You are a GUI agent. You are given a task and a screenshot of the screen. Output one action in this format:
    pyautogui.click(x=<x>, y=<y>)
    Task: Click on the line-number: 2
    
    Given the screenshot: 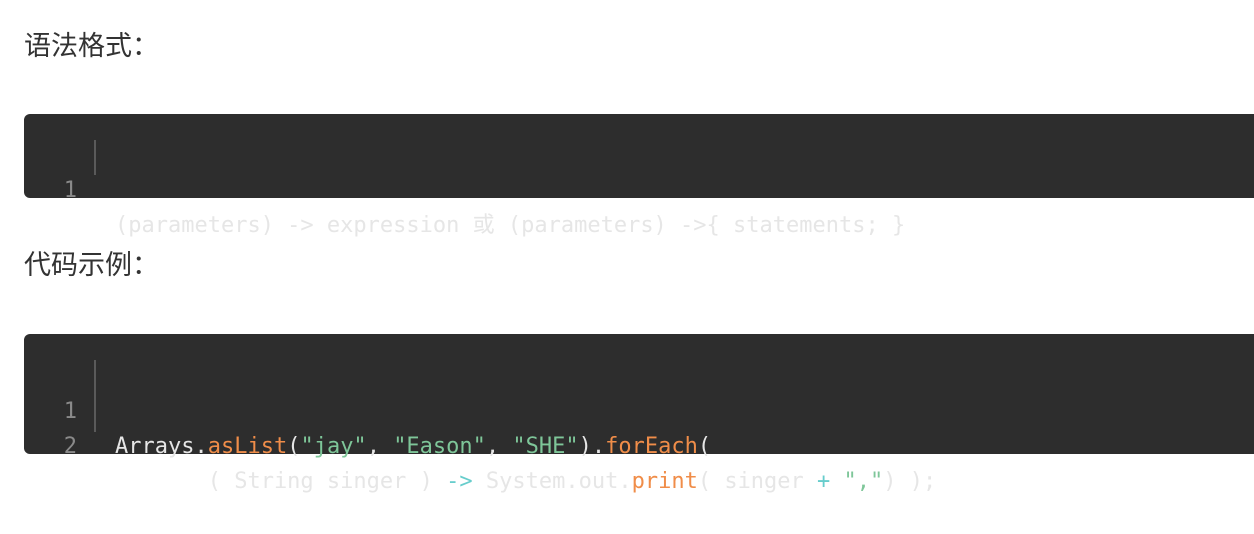 What is the action you would take?
    pyautogui.click(x=70, y=446)
    